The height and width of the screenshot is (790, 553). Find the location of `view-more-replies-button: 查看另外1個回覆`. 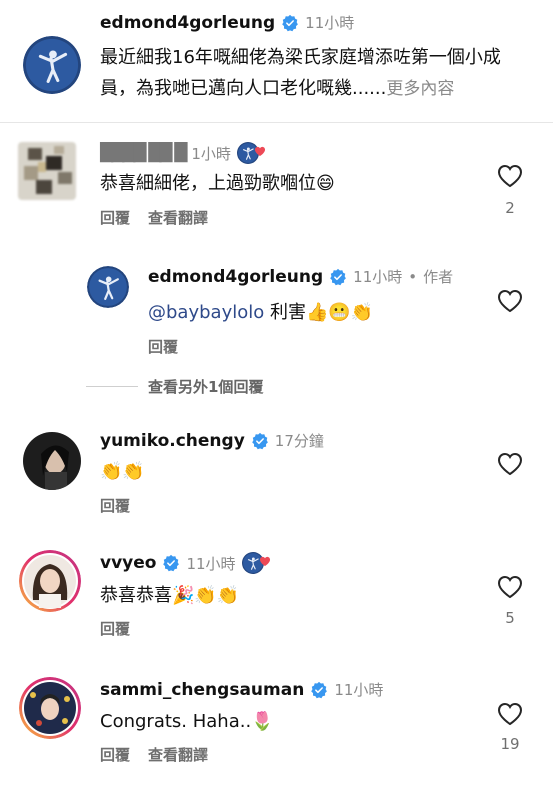

view-more-replies-button: 查看另外1個回覆 is located at coordinates (205, 386).